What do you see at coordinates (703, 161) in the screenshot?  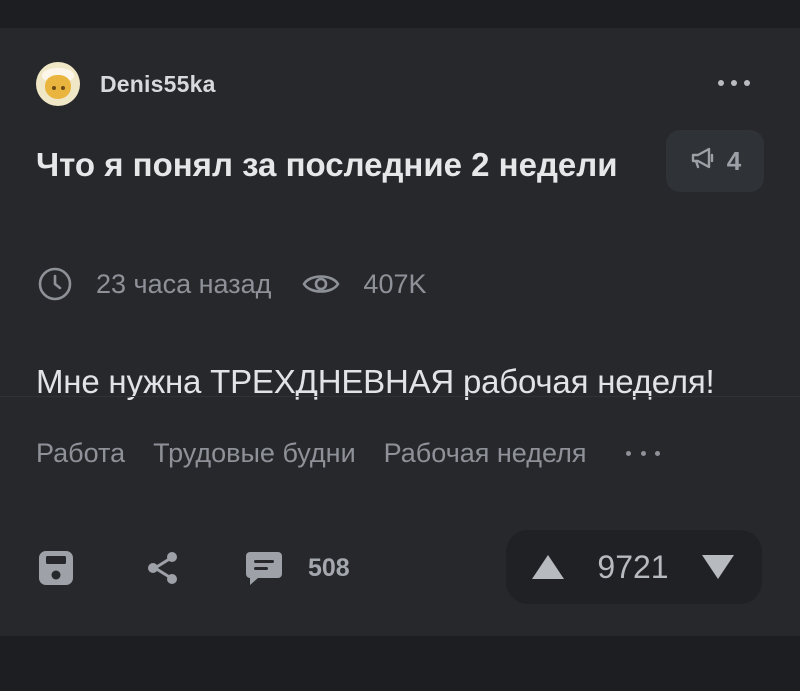 I see `megaphone-icon` at bounding box center [703, 161].